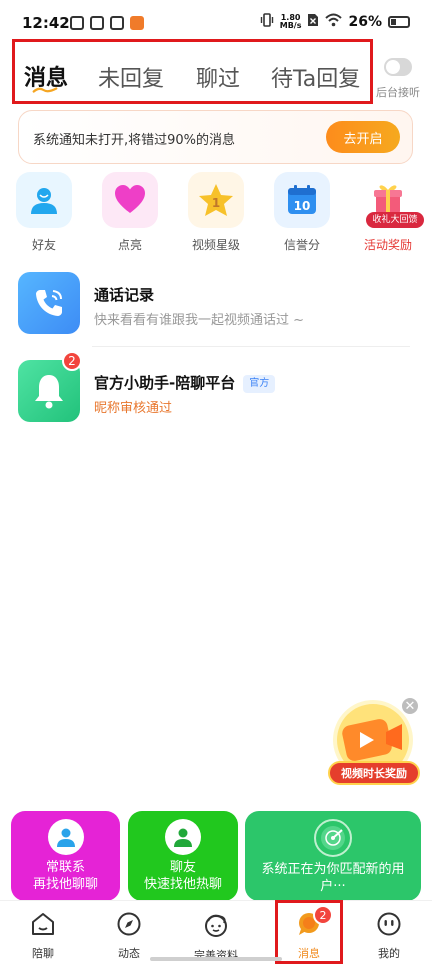 The image size is (432, 964). What do you see at coordinates (395, 220) in the screenshot?
I see `gift-tag: 收礼大回馈` at bounding box center [395, 220].